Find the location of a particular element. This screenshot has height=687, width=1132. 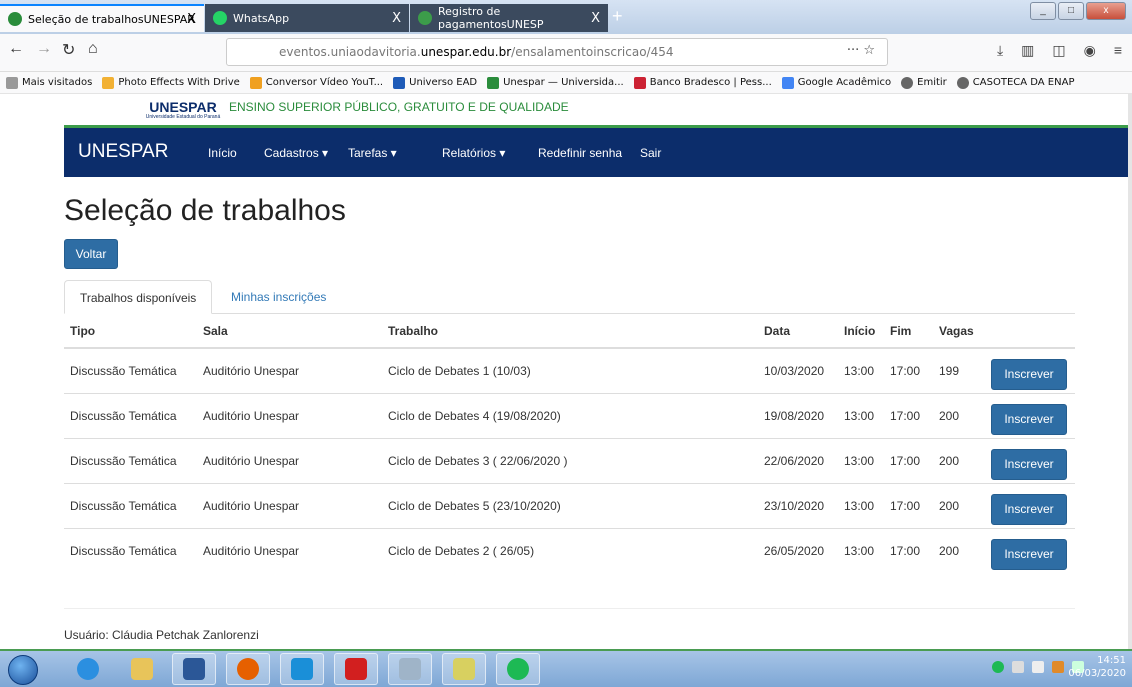

navbar-brand: UNESPAR is located at coordinates (123, 152).